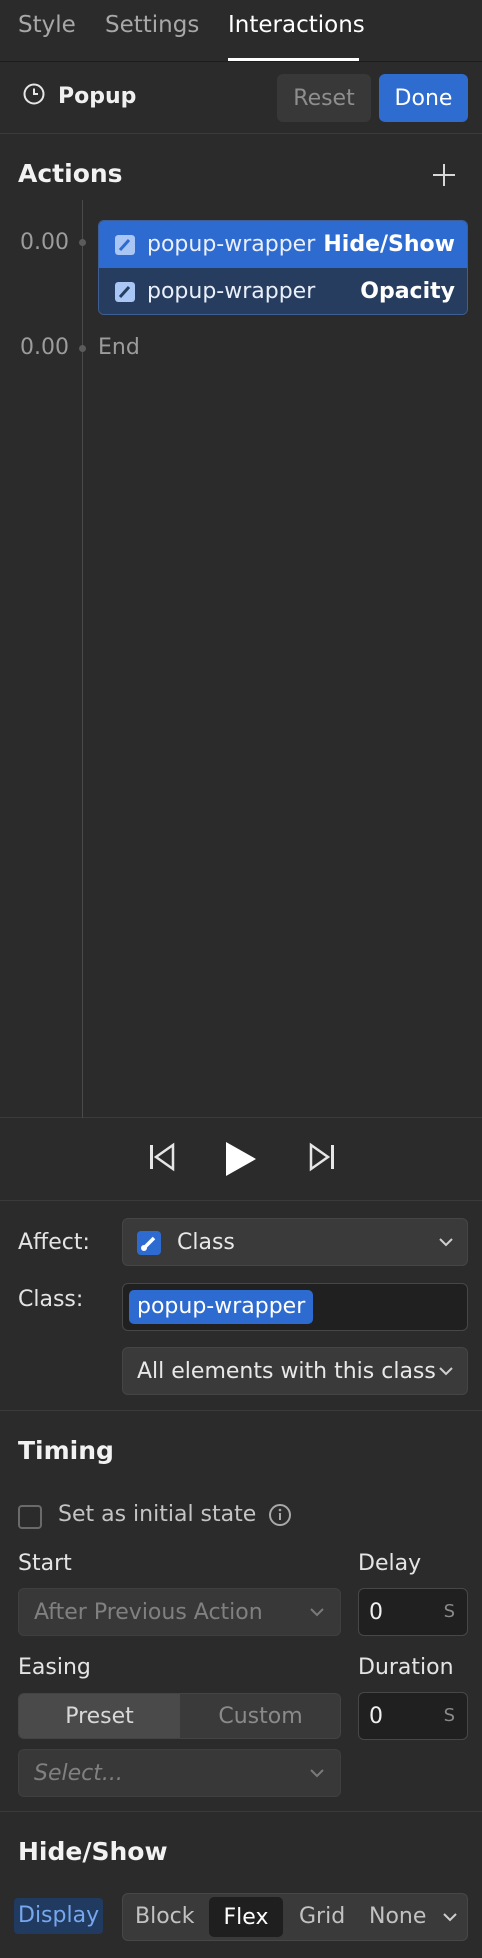  I want to click on action-type: Hide/Show, so click(389, 244).